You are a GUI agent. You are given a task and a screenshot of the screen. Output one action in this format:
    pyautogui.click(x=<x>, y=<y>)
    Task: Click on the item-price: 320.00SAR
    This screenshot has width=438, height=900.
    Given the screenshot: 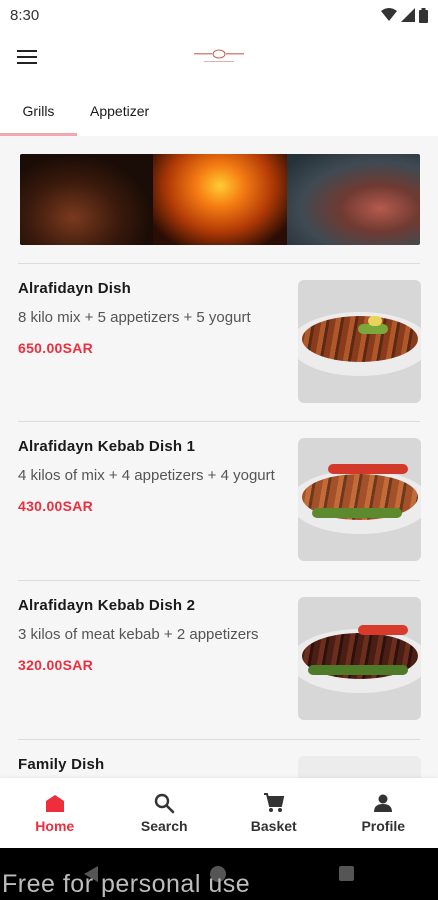 What is the action you would take?
    pyautogui.click(x=56, y=665)
    